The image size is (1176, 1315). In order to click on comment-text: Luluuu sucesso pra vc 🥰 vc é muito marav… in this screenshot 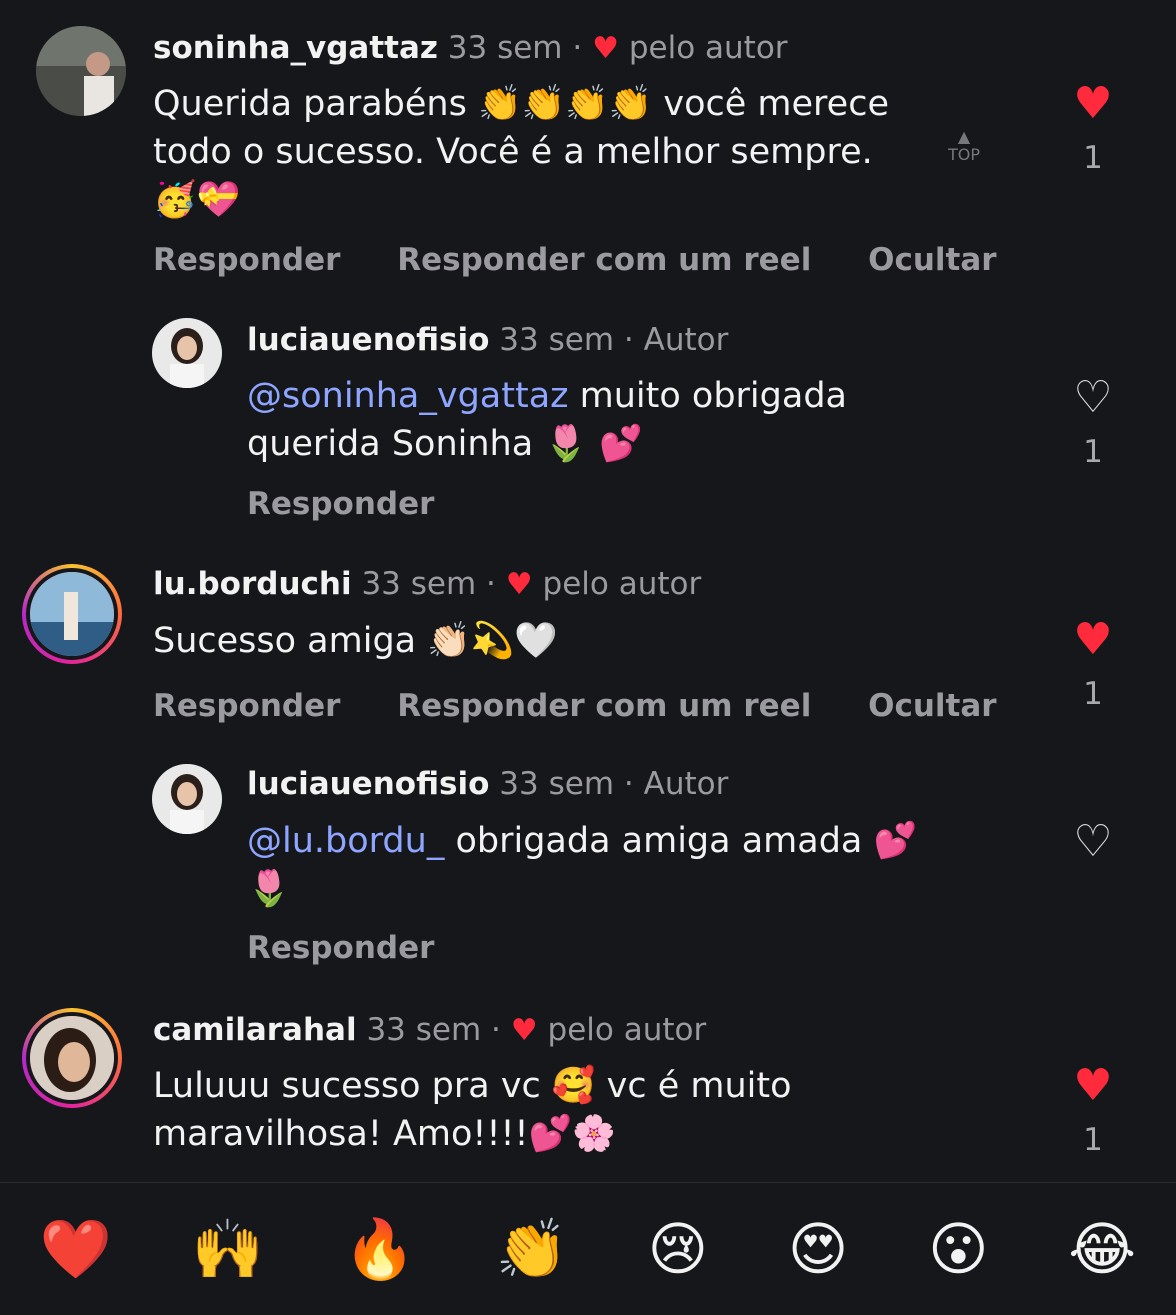, I will do `click(472, 1110)`.